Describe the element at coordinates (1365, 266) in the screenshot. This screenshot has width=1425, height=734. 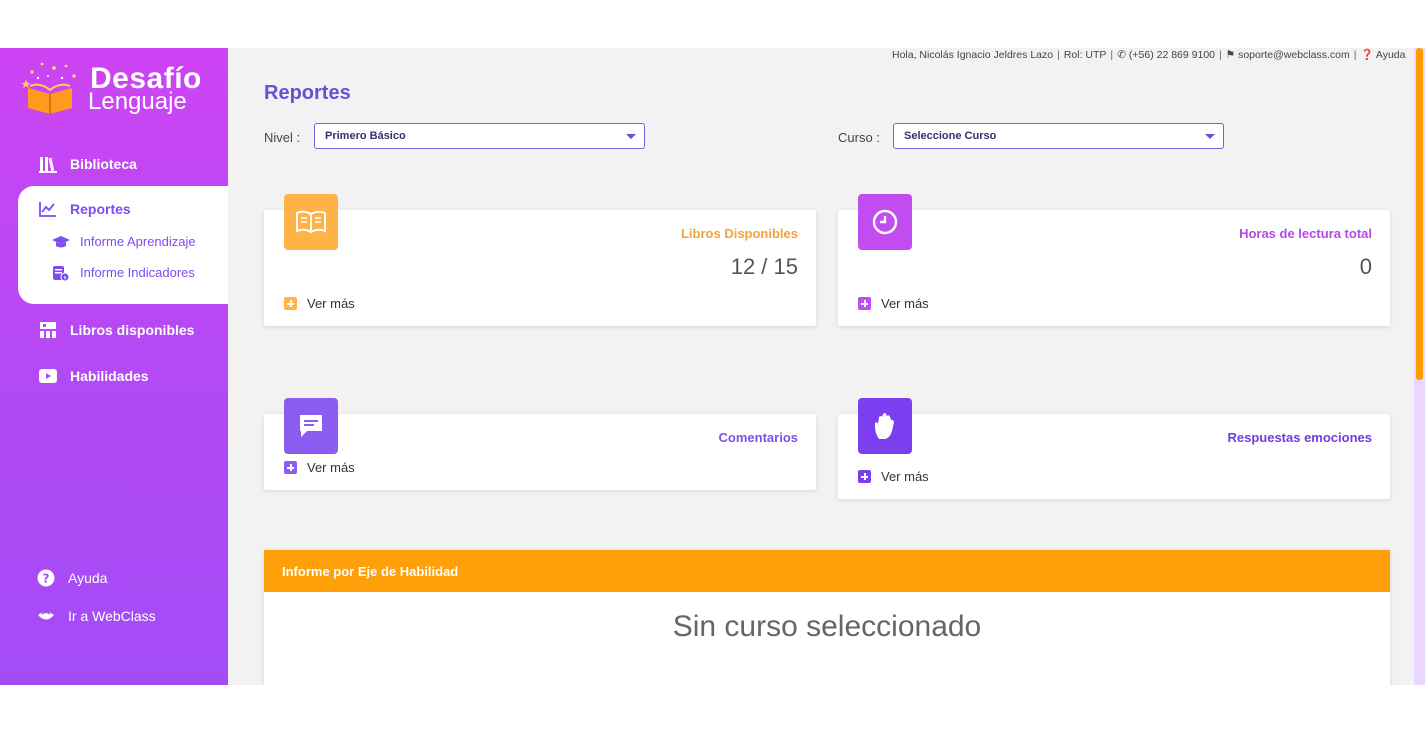
I see `card-value: 0` at that location.